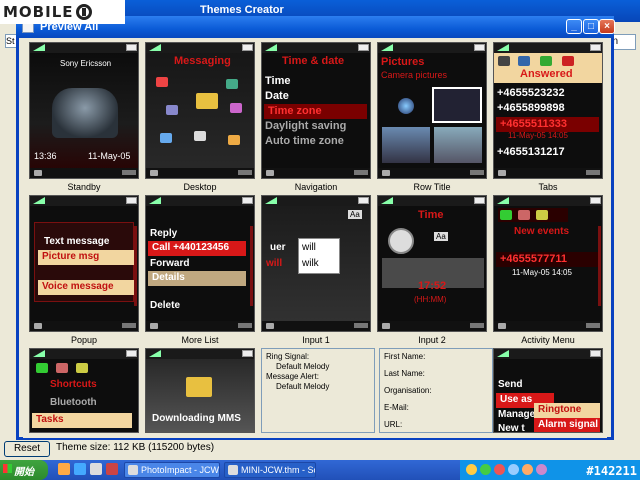  I want to click on shortcut-item-2: Bluetooth, so click(73, 402).